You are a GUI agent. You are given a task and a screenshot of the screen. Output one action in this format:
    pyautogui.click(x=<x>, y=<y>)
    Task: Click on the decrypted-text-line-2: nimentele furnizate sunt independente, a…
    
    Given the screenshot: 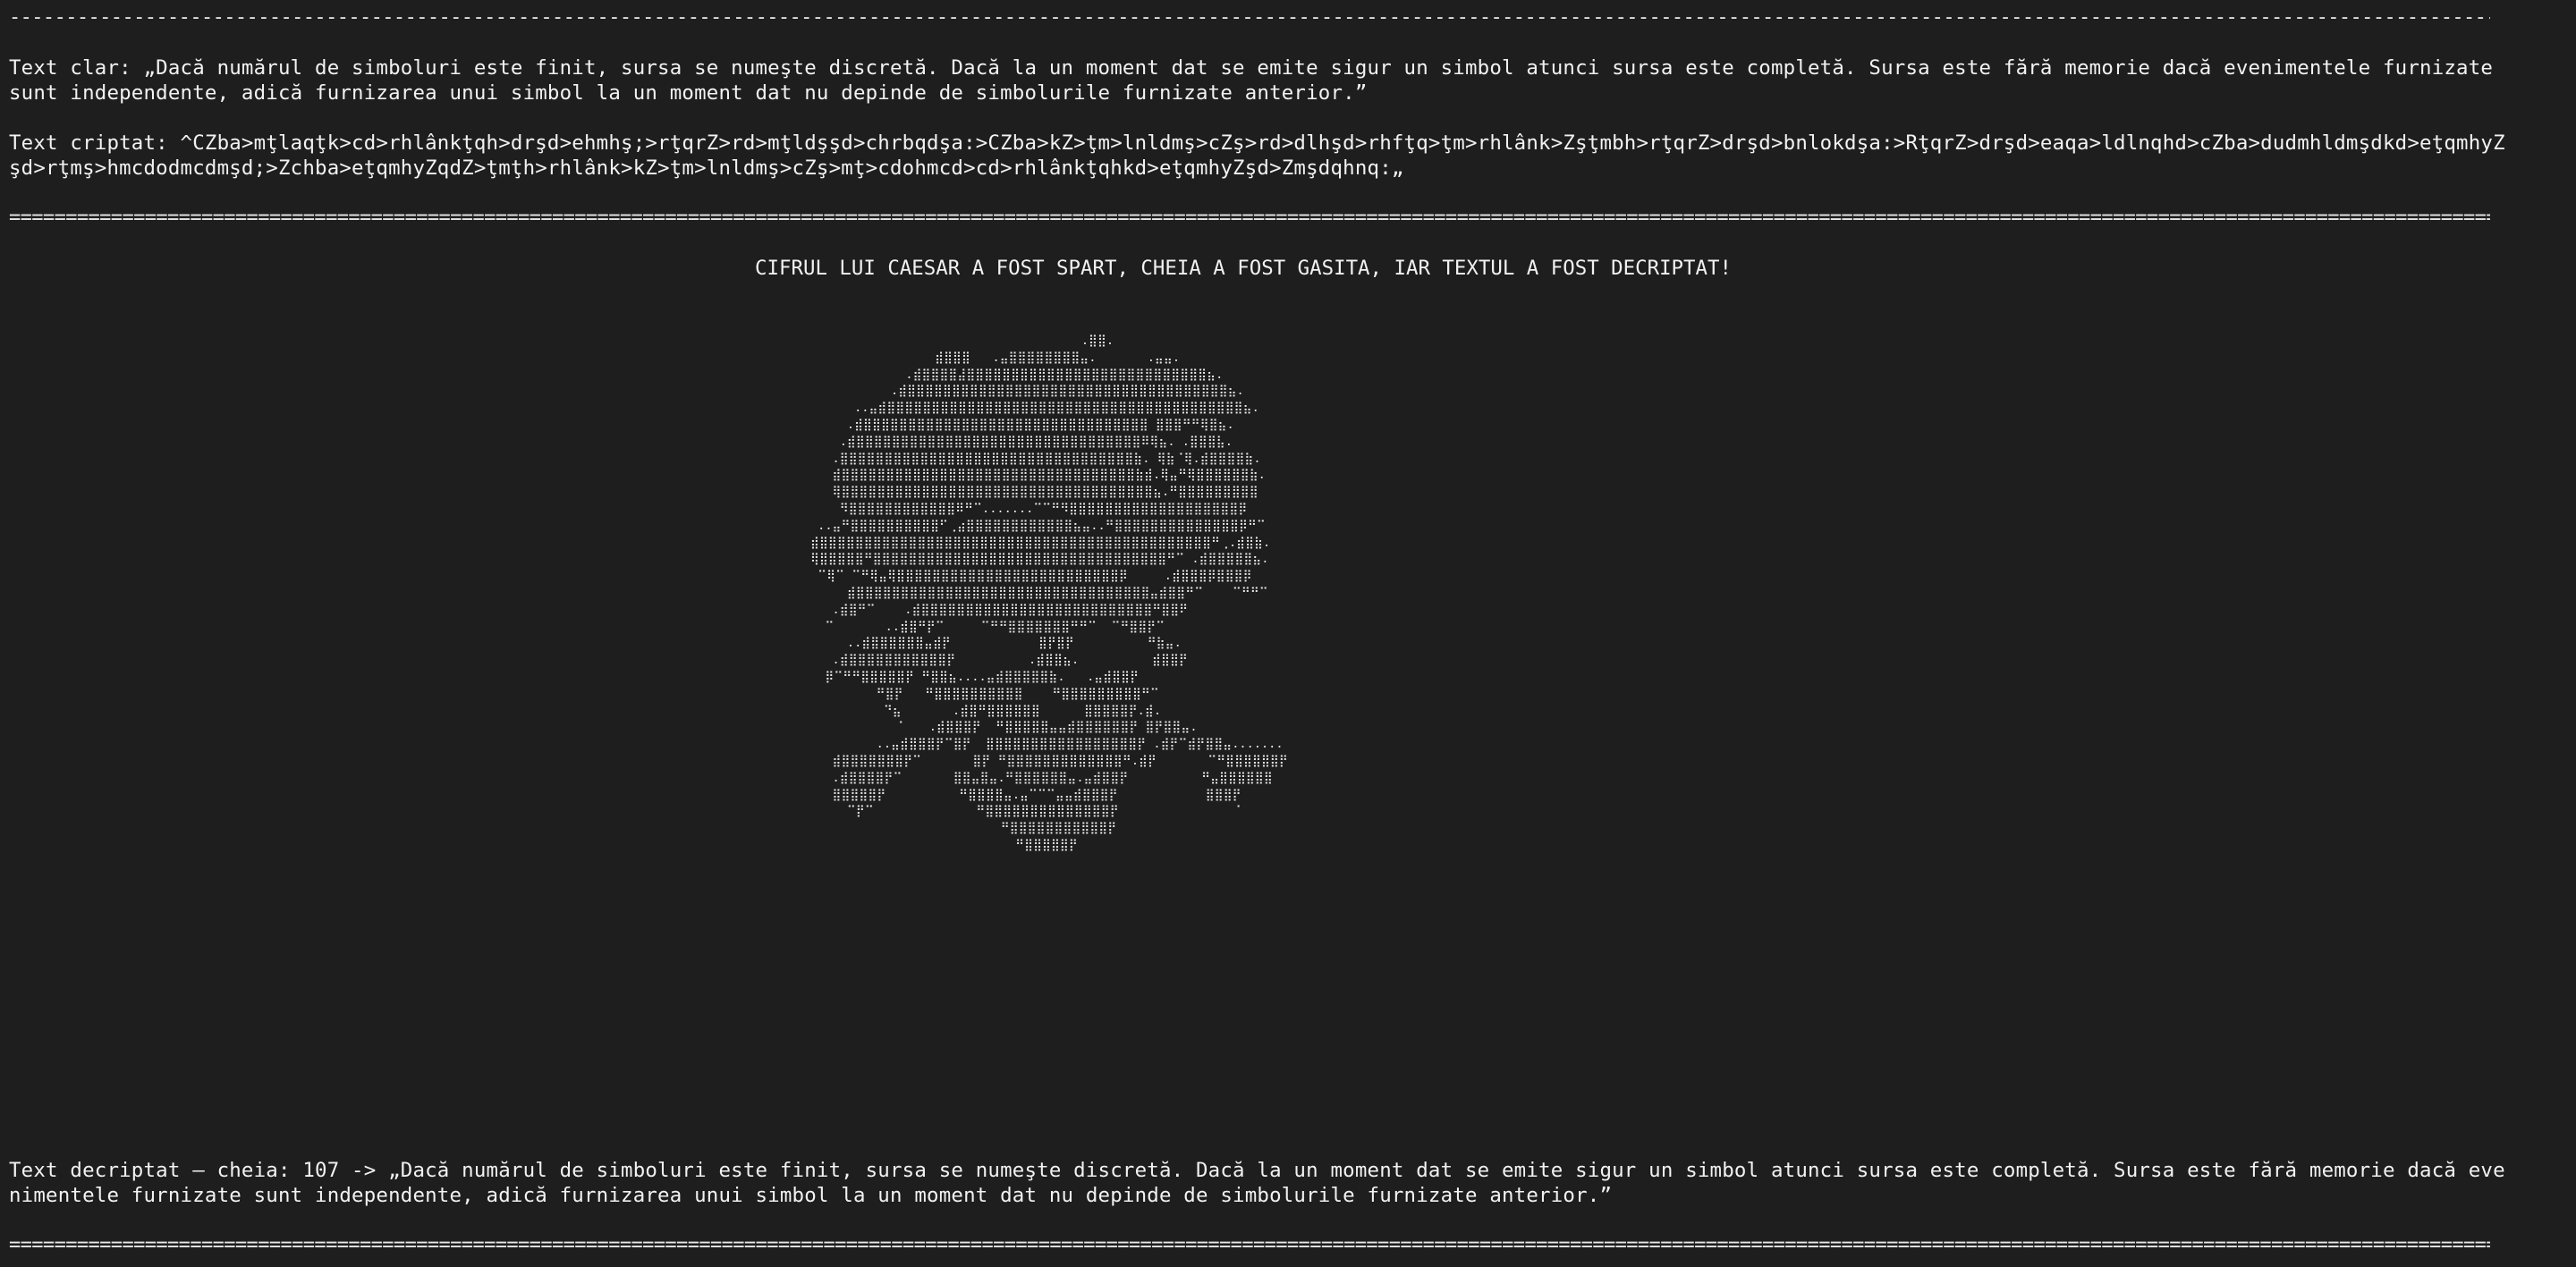 What is the action you would take?
    pyautogui.click(x=811, y=1195)
    